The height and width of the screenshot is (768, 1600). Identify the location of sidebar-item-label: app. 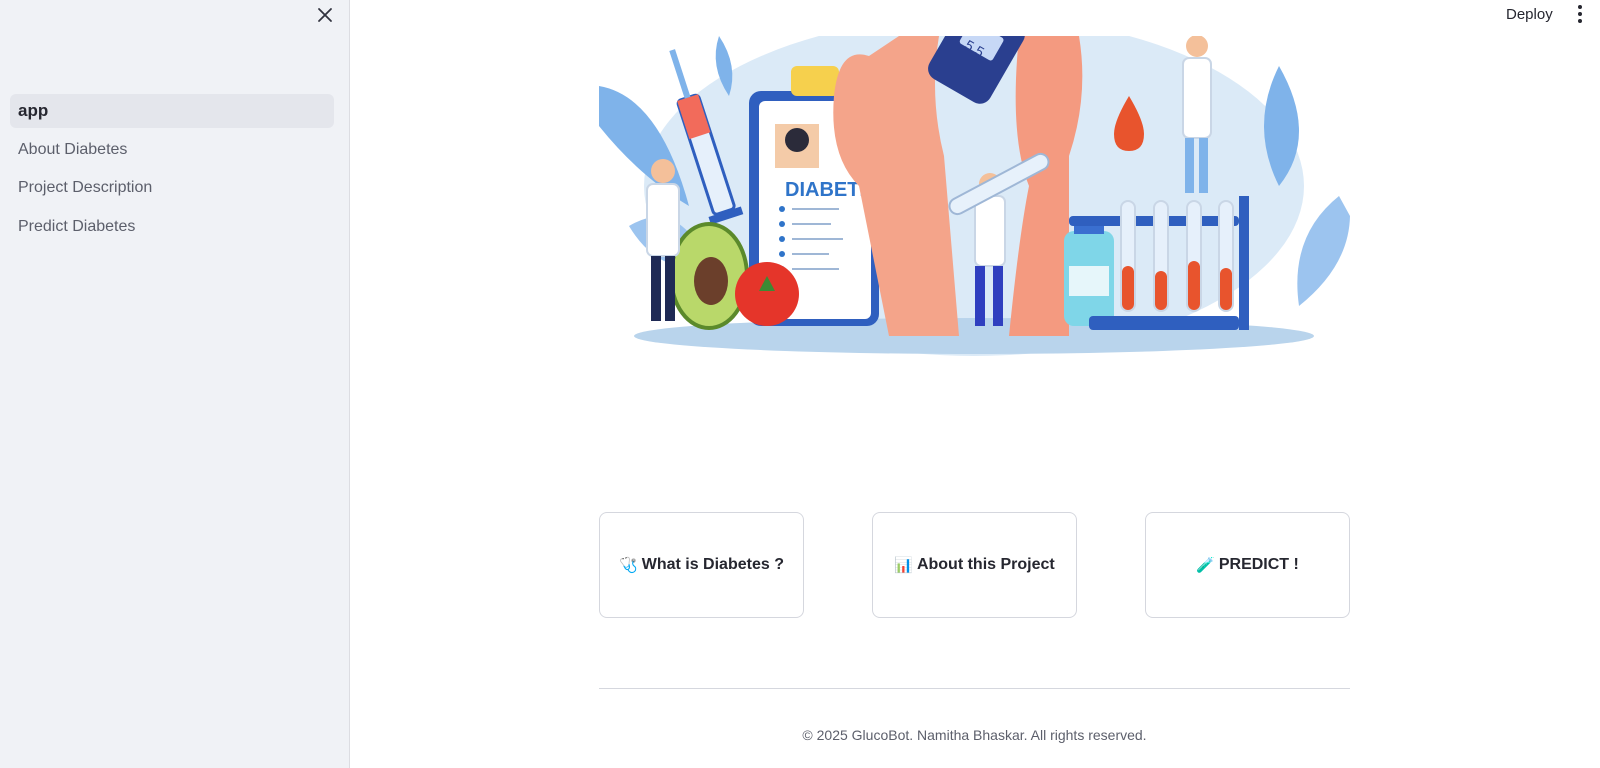
(33, 110).